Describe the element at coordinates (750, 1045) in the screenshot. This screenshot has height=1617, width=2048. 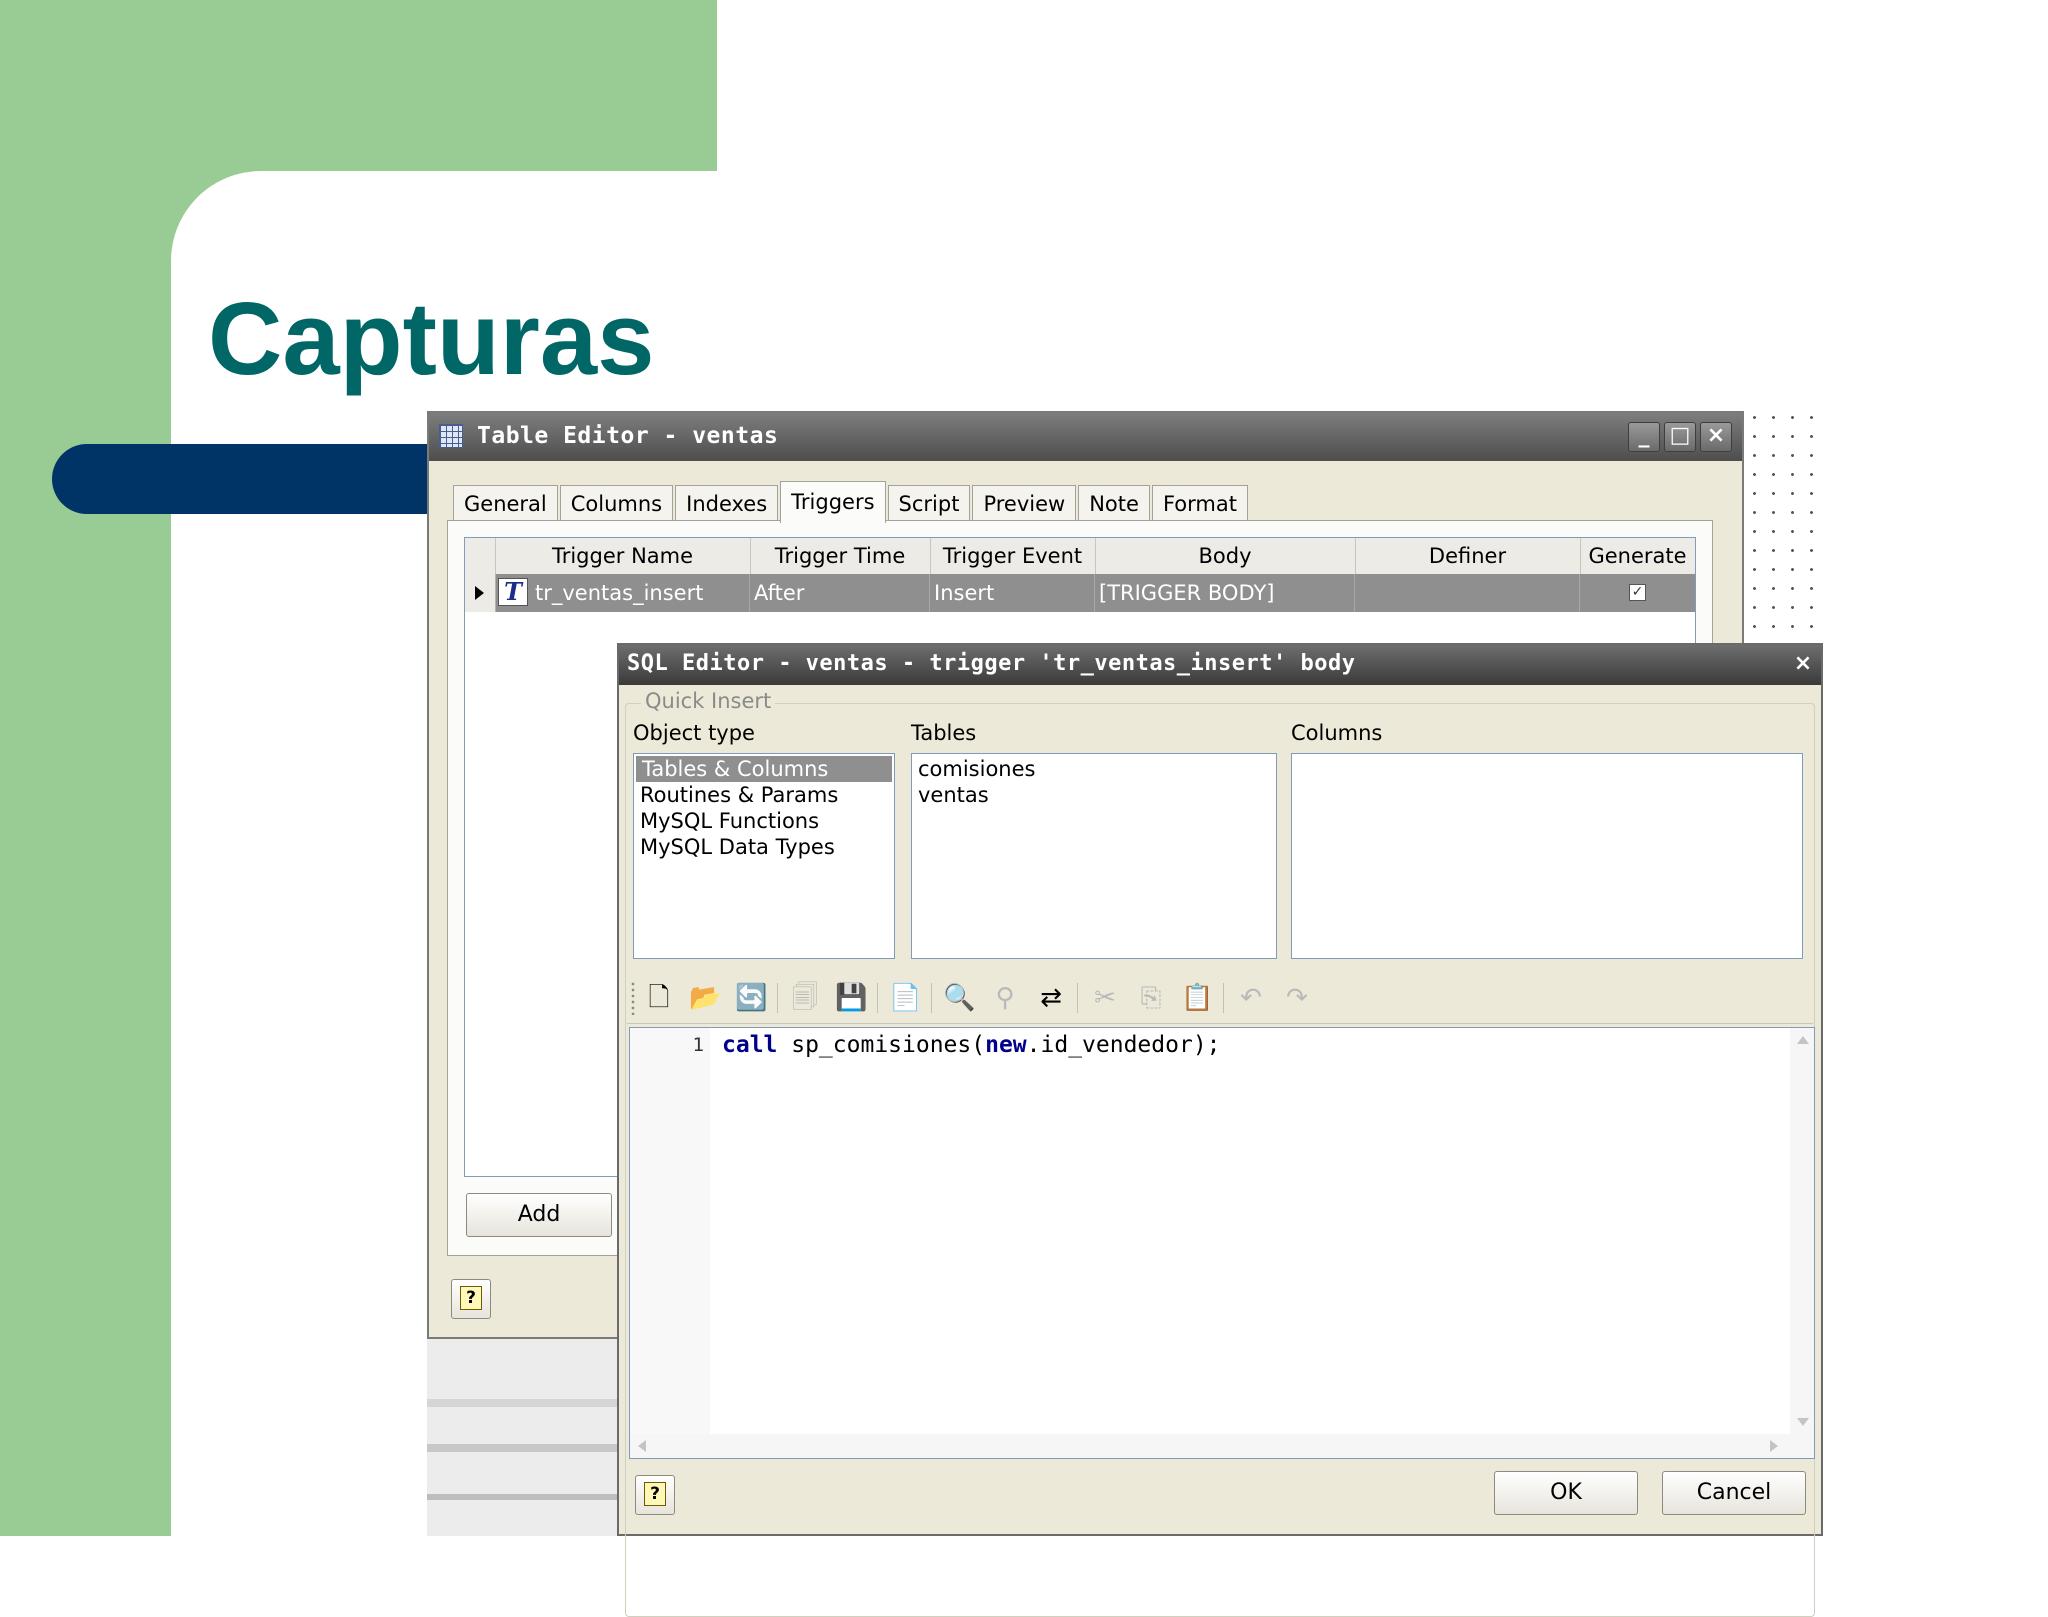
I see `code-keyword-call: call` at that location.